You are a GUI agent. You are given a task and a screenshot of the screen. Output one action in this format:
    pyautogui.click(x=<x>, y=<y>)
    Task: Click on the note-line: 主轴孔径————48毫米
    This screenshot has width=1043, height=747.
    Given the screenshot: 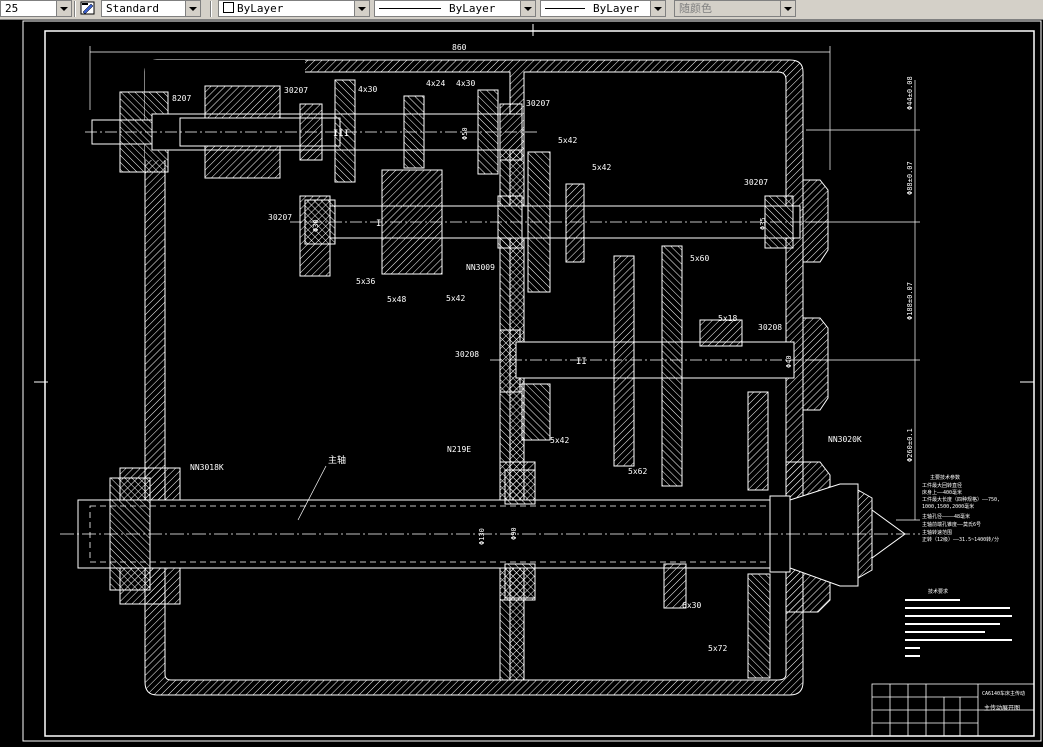 What is the action you would take?
    pyautogui.click(x=946, y=516)
    